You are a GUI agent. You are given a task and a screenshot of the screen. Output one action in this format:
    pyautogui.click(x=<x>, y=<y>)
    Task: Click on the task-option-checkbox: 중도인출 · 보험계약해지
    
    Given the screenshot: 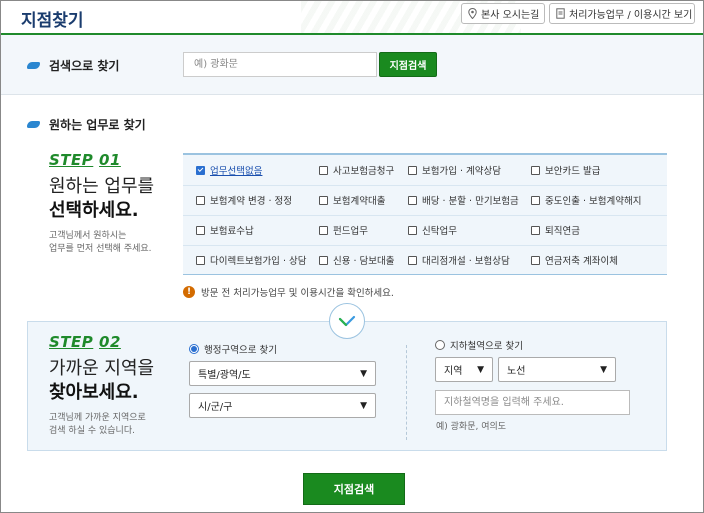 What is the action you would take?
    pyautogui.click(x=586, y=200)
    